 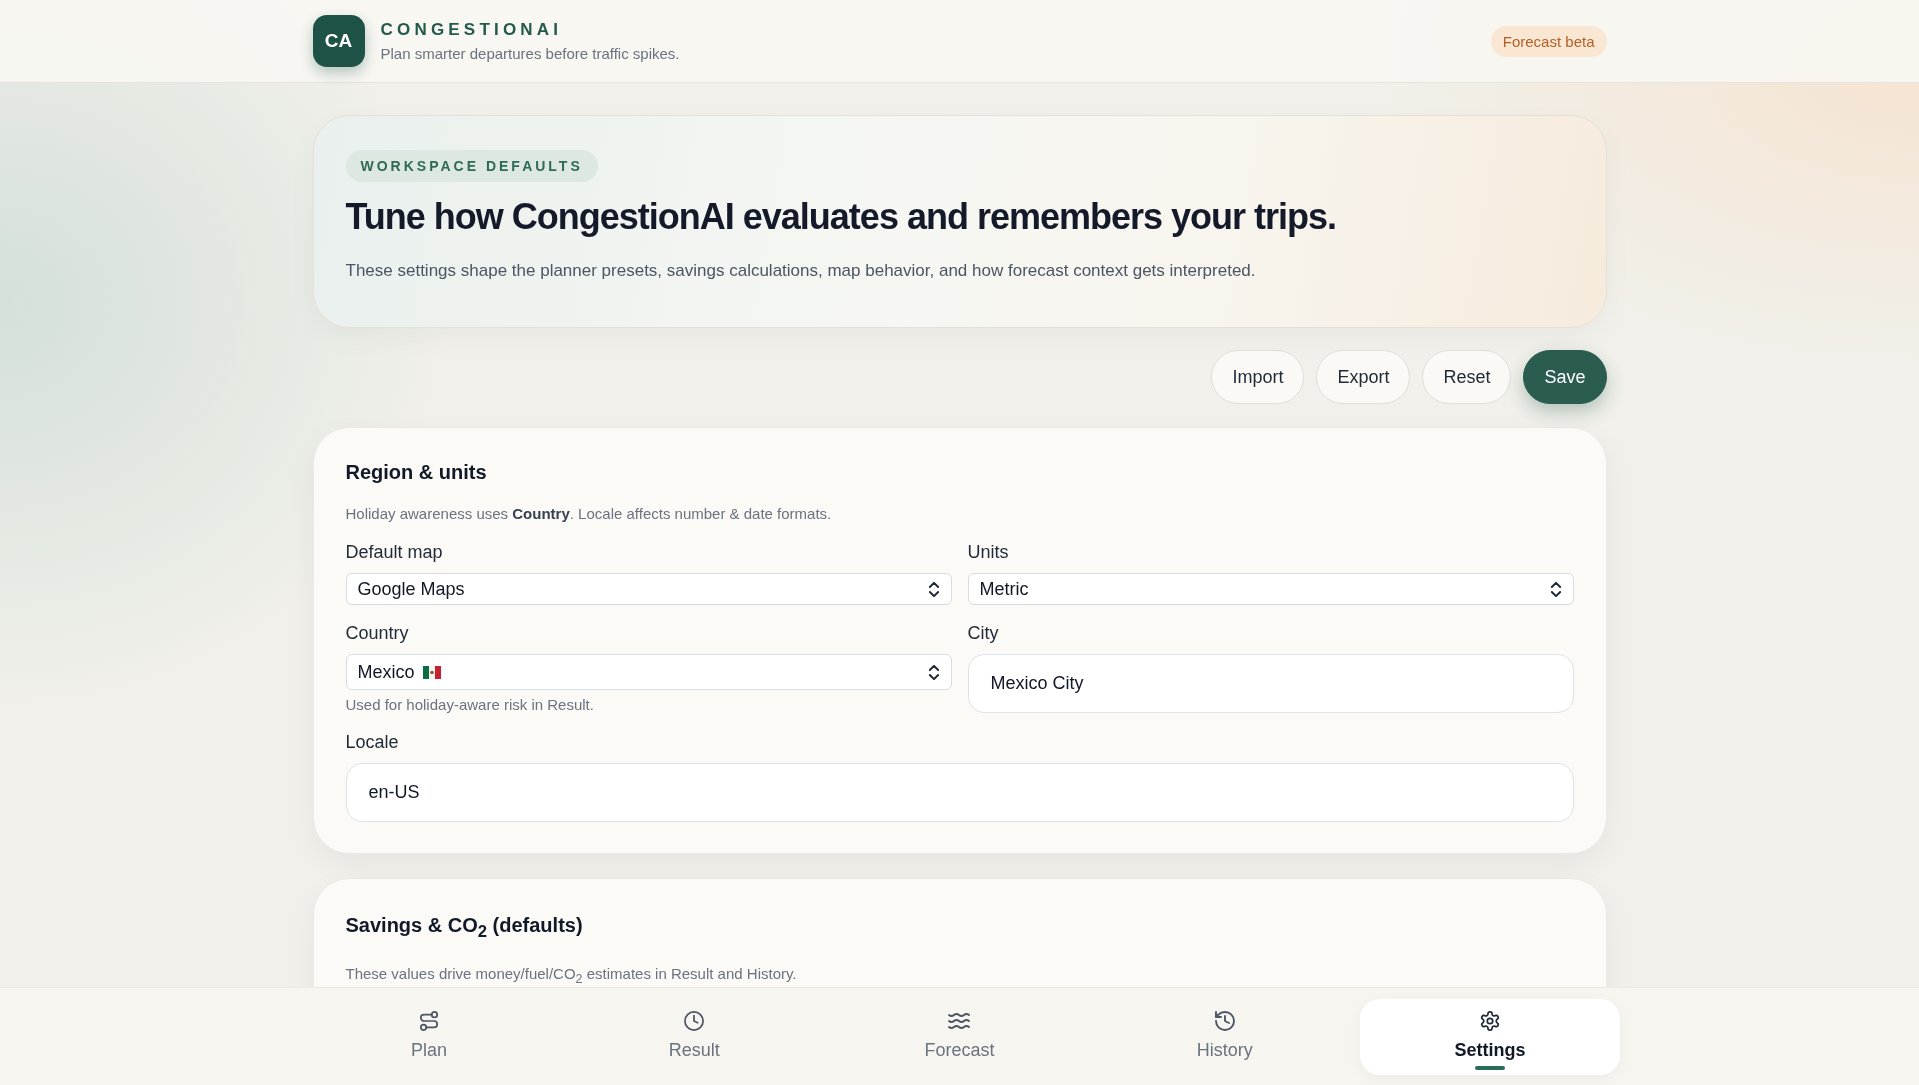 I want to click on app-logo: CA, so click(x=338, y=41).